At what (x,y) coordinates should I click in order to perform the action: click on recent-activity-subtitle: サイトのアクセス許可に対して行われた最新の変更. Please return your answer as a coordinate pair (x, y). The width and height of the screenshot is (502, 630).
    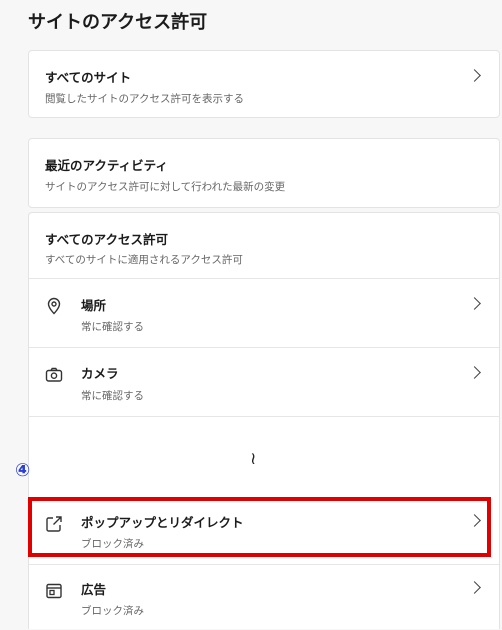
    Looking at the image, I should click on (165, 187).